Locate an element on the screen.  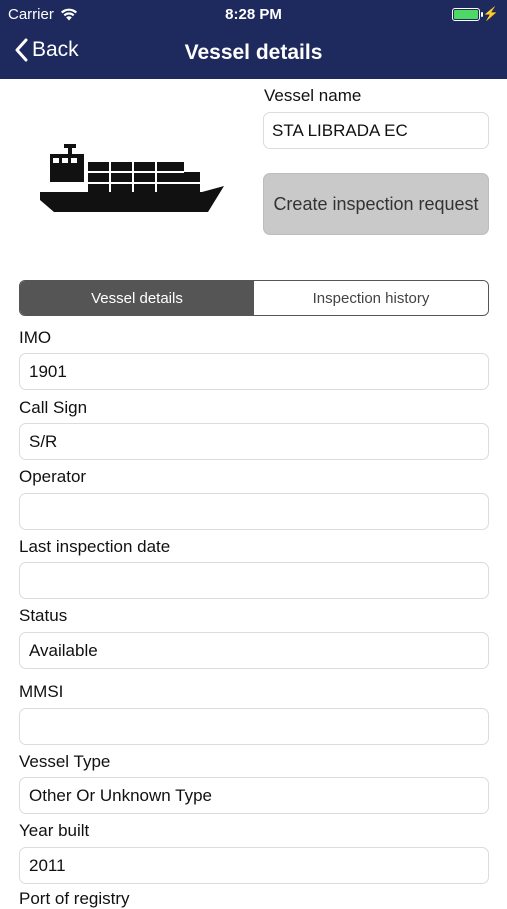
year-built-field: 2011 is located at coordinates (254, 865).